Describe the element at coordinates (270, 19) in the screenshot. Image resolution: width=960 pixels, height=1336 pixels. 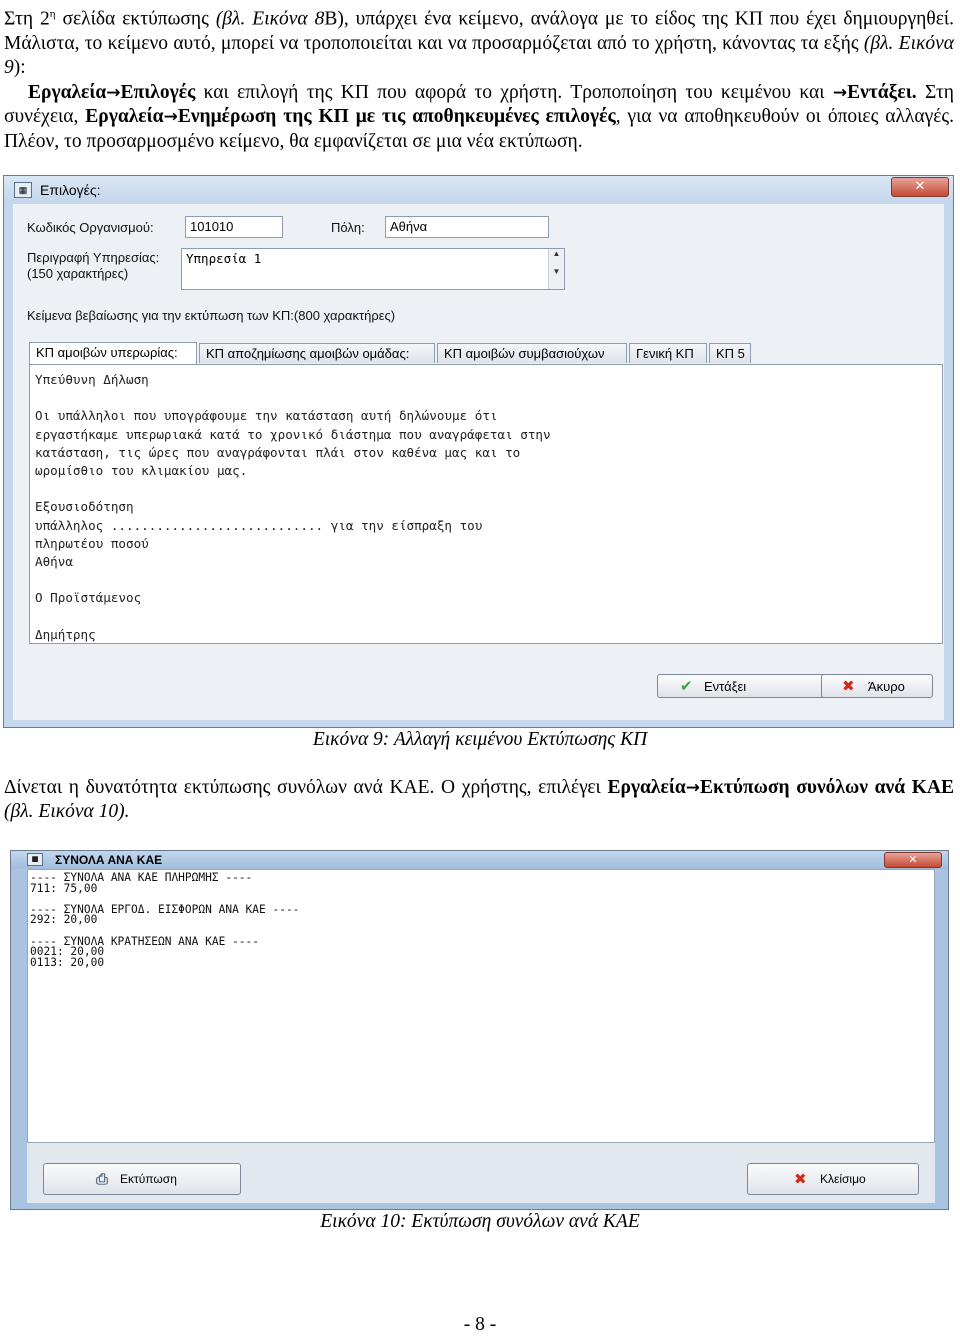
I see `figure-ref: (βλ. Εικόνα 8` at that location.